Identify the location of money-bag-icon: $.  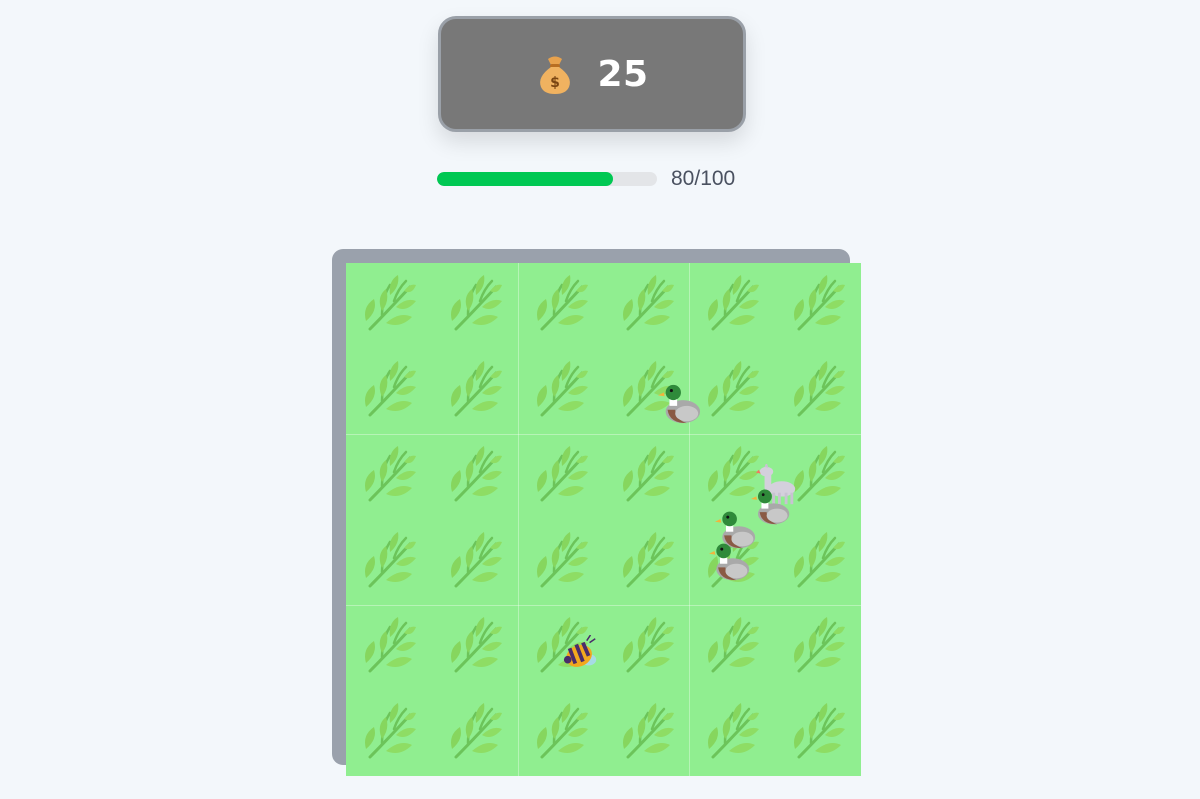
(555, 75).